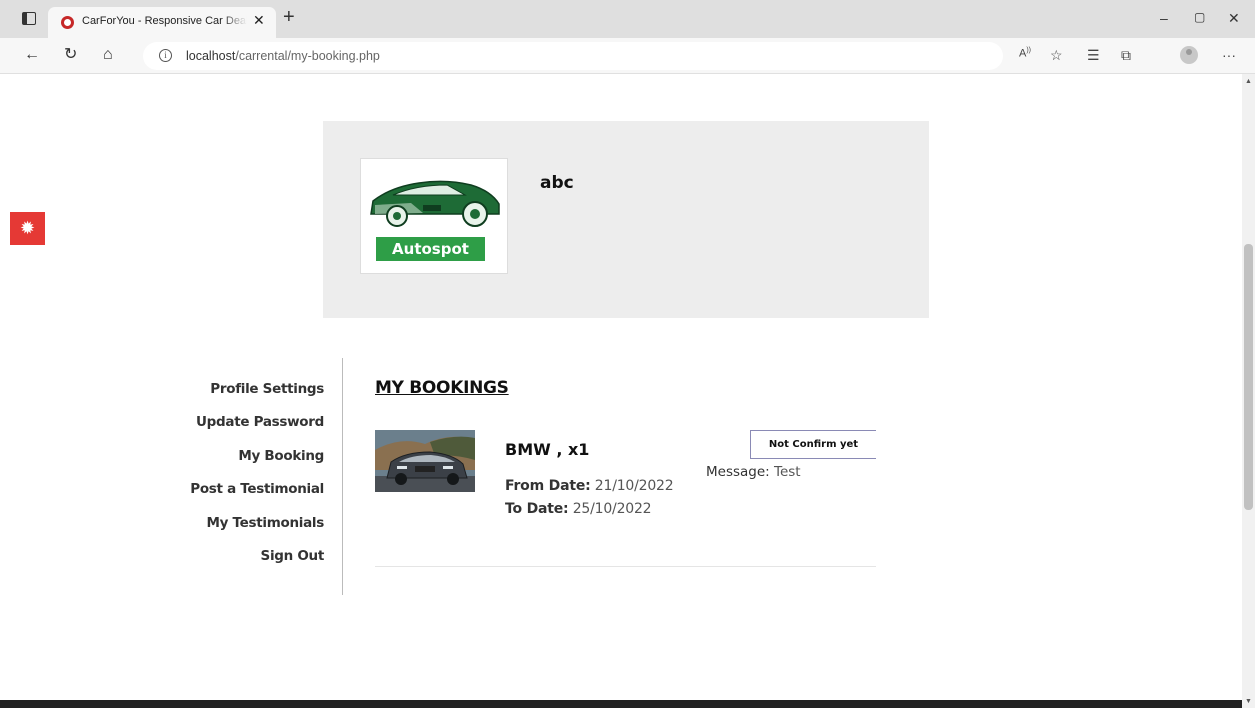  Describe the element at coordinates (1164, 18) in the screenshot. I see `minimize-button: –` at that location.